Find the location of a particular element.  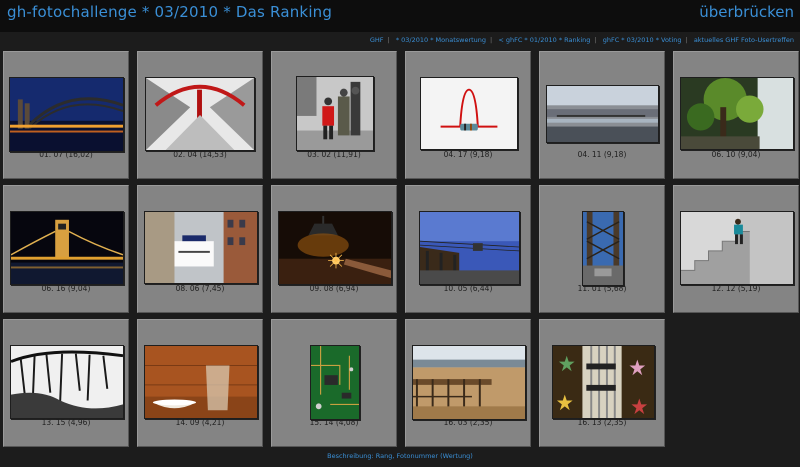

nav-link-usertreffen: aktuelles GHF Foto-Usertreffen is located at coordinates (744, 40).